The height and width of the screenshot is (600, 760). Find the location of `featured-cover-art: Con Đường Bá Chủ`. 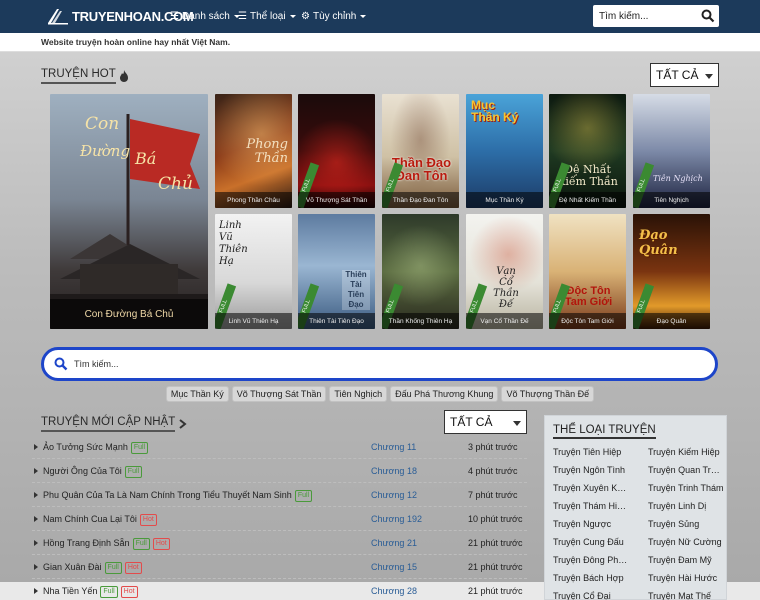

featured-cover-art: Con Đường Bá Chủ is located at coordinates (129, 221).